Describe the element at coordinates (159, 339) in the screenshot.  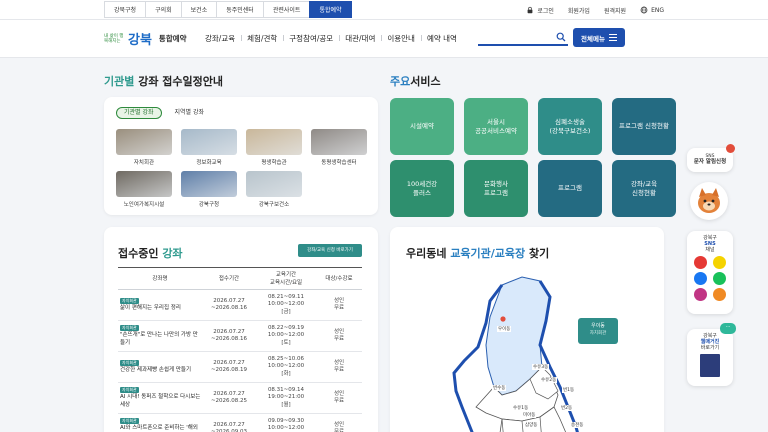
I see `course-title: "손뜨개"로 만나는 나만의 가방 만들기` at that location.